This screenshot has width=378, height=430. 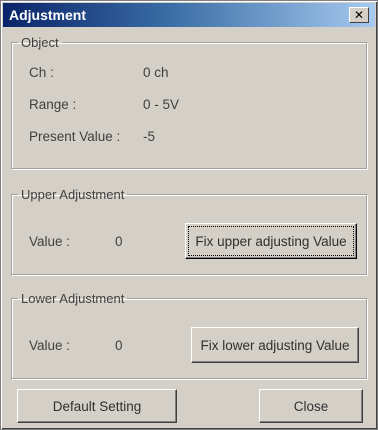 I want to click on present-value: -5, so click(x=149, y=136).